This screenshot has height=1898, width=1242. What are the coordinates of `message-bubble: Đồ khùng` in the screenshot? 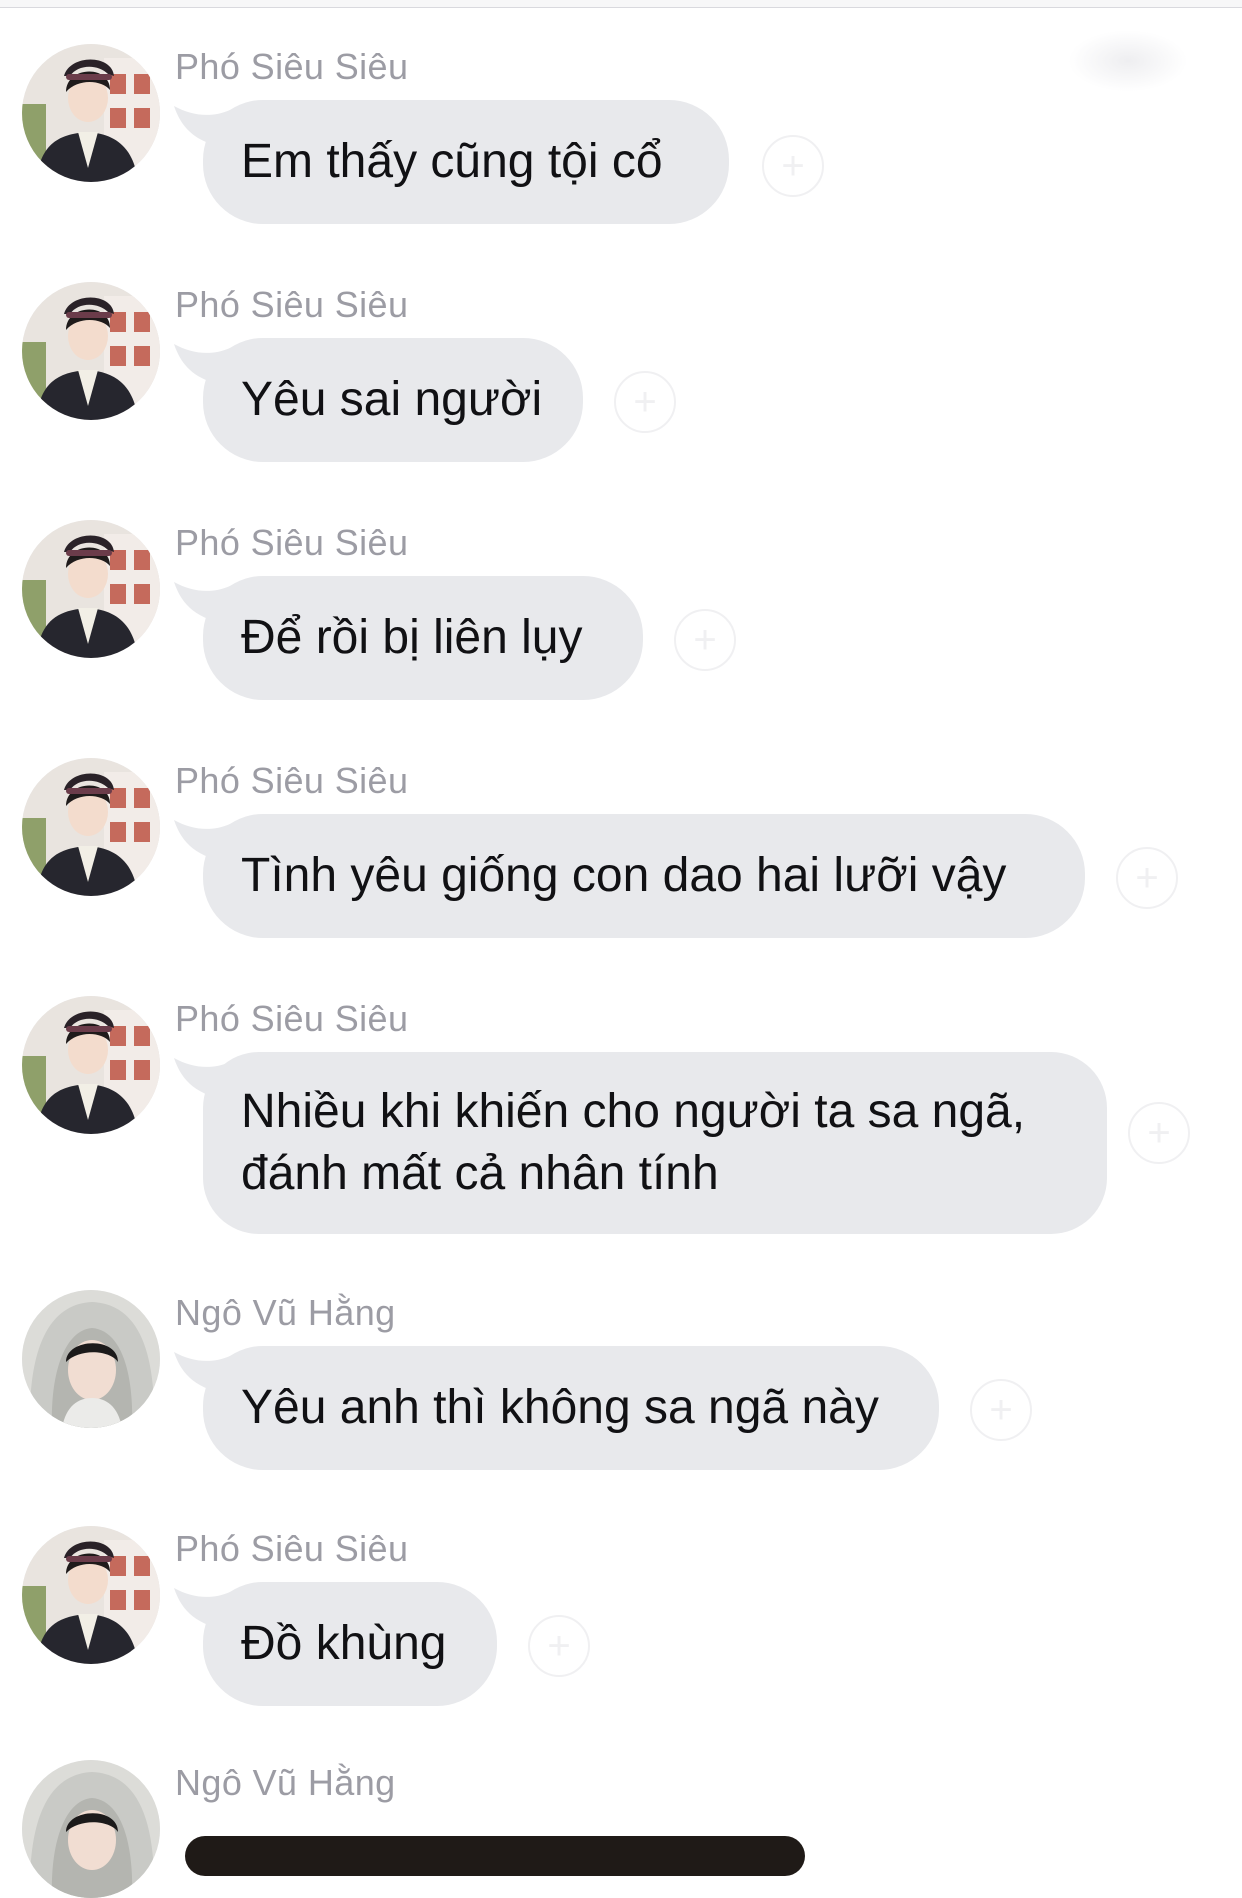 It's located at (350, 1644).